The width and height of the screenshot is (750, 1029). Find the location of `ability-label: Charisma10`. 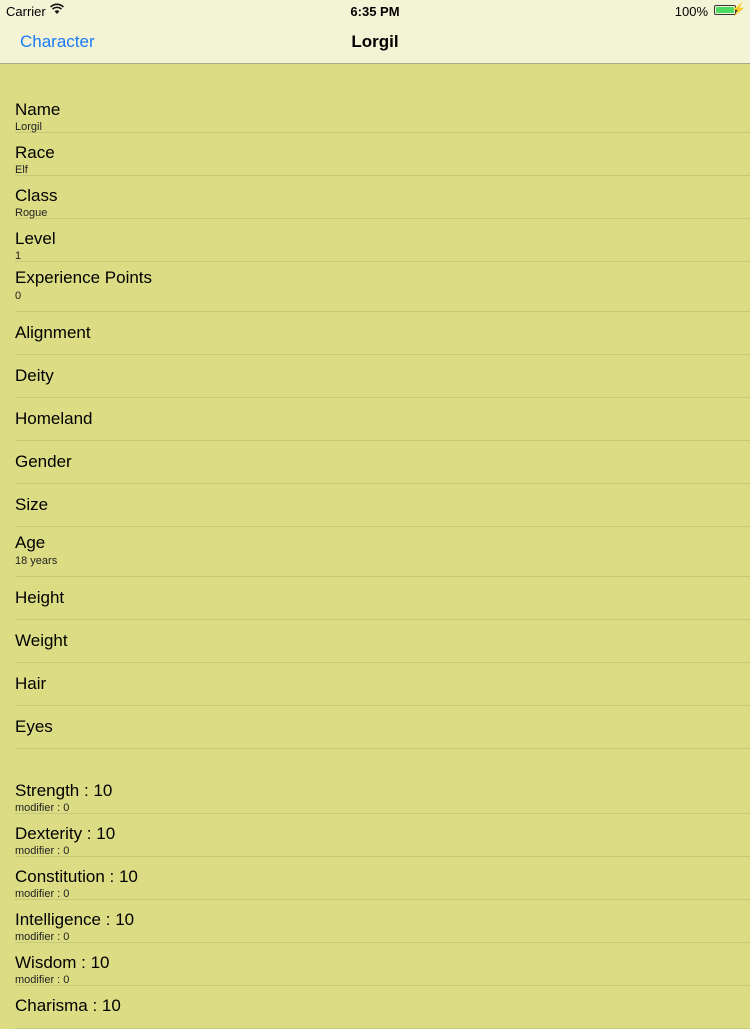

ability-label: Charisma10 is located at coordinates (68, 1006).